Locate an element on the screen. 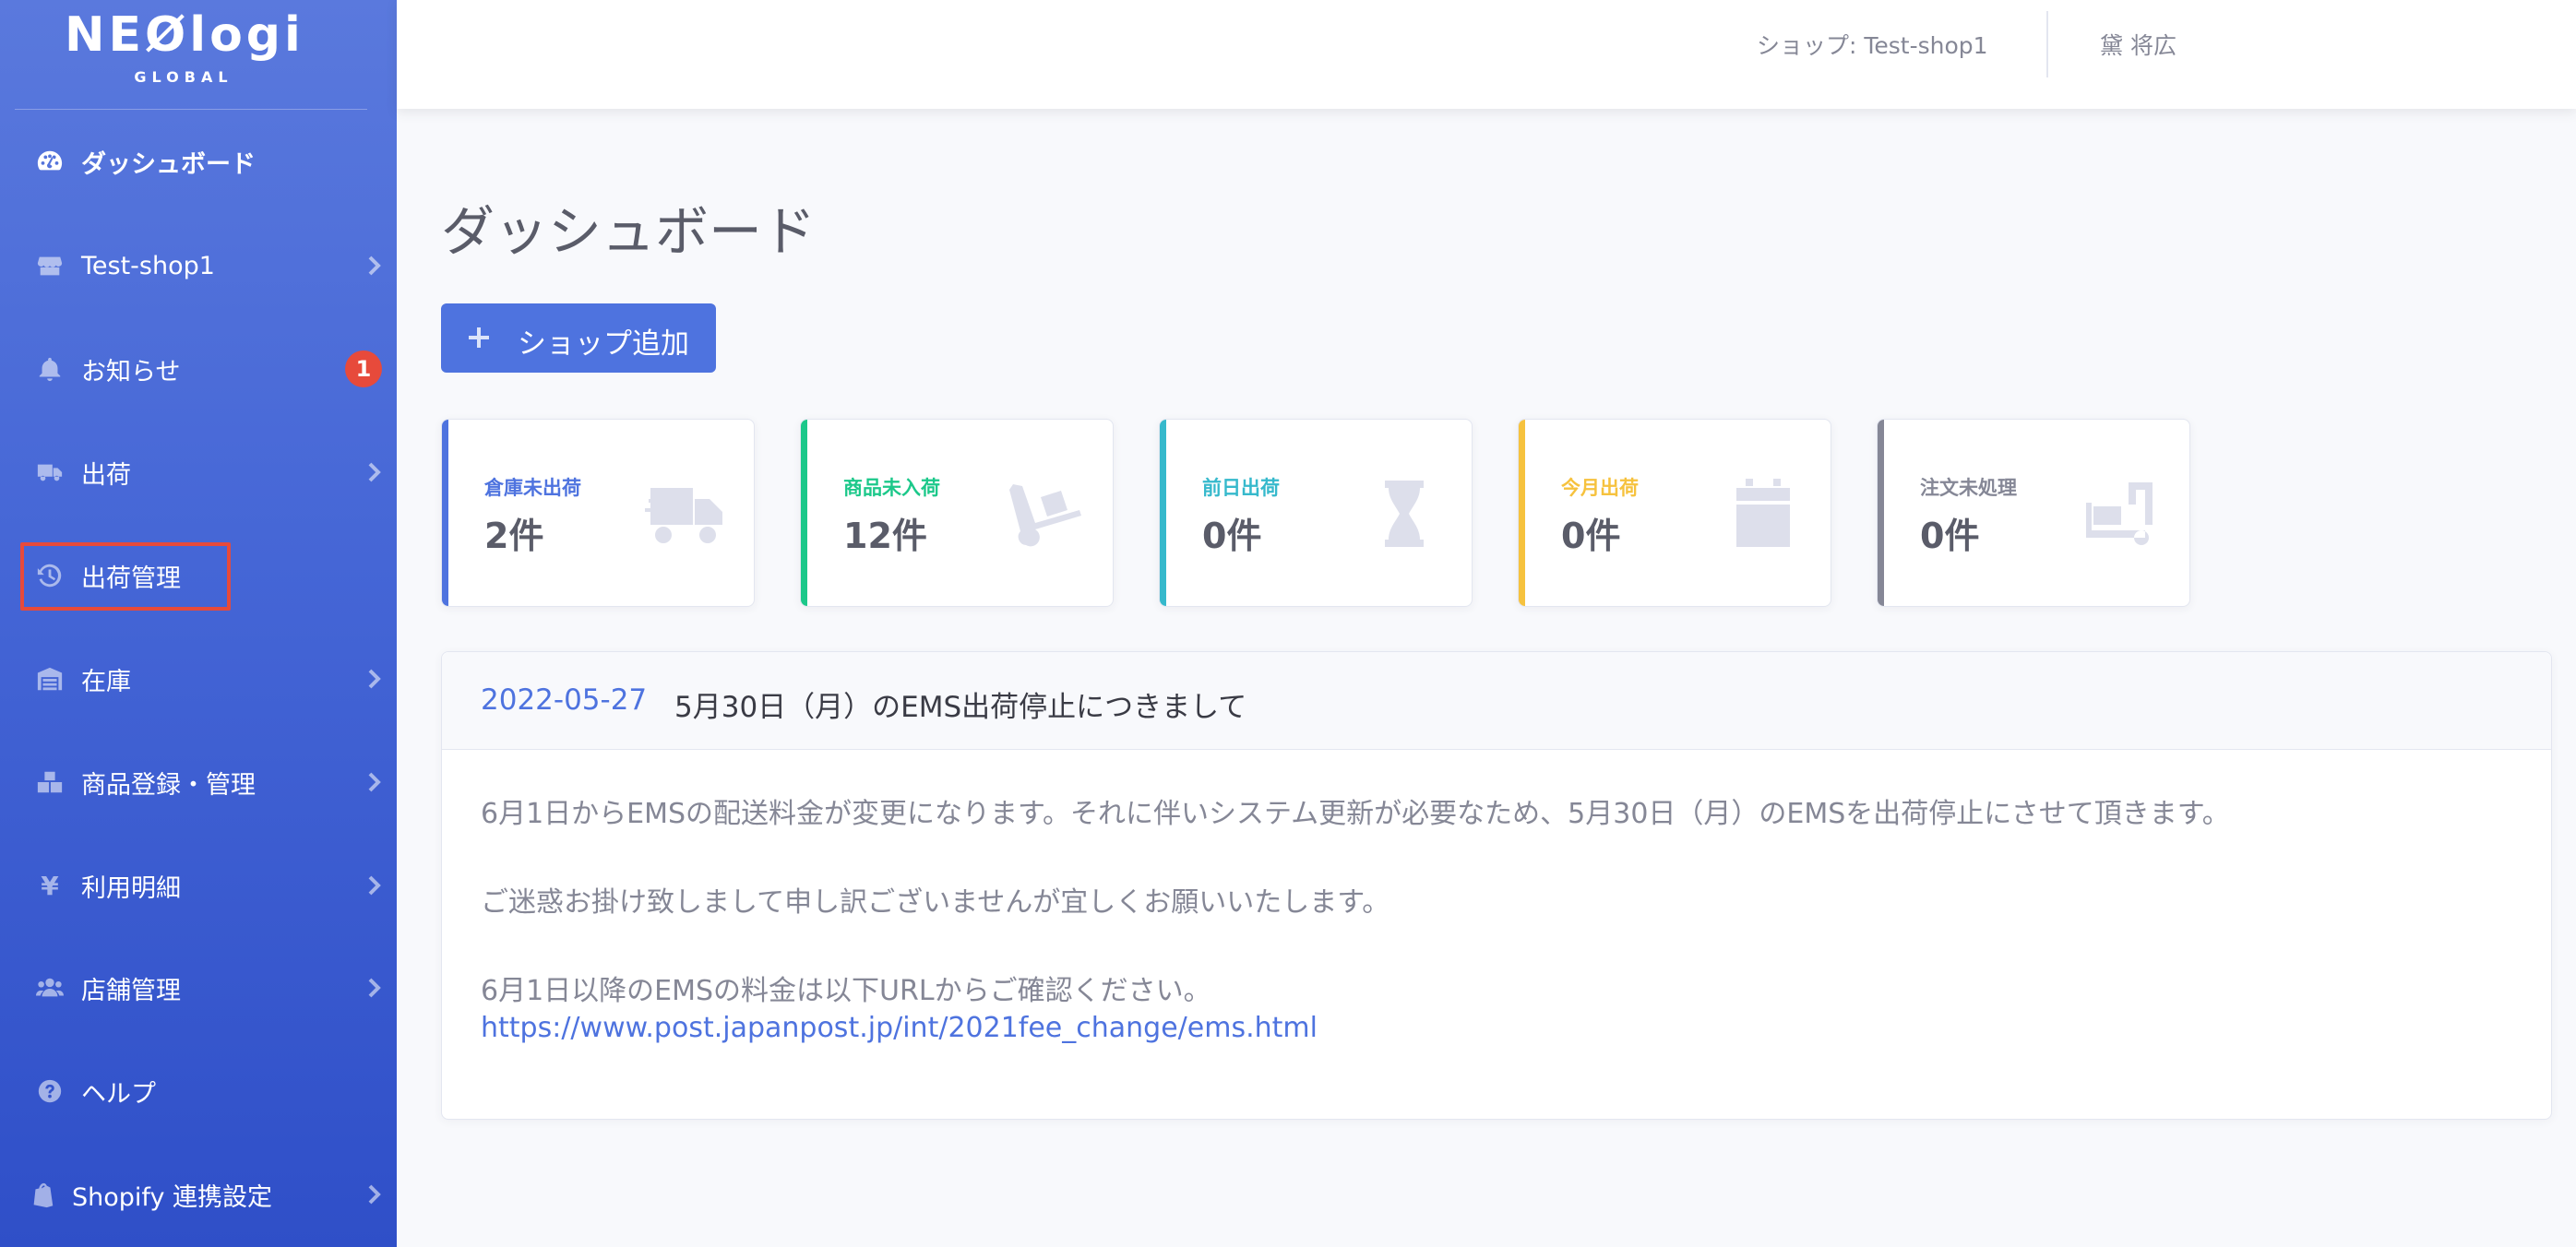 This screenshot has width=2576, height=1247. sidebar-item-inventory: 在庫 is located at coordinates (198, 679).